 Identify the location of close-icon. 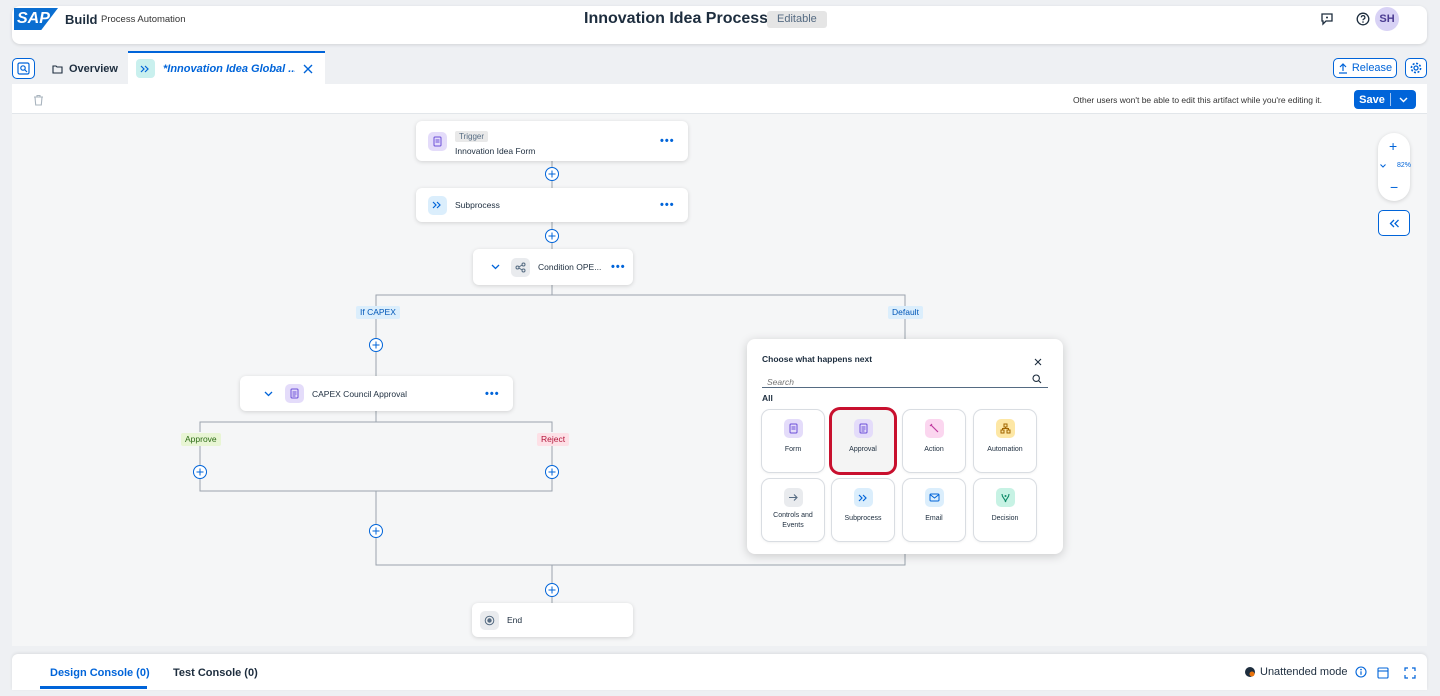
(1038, 362).